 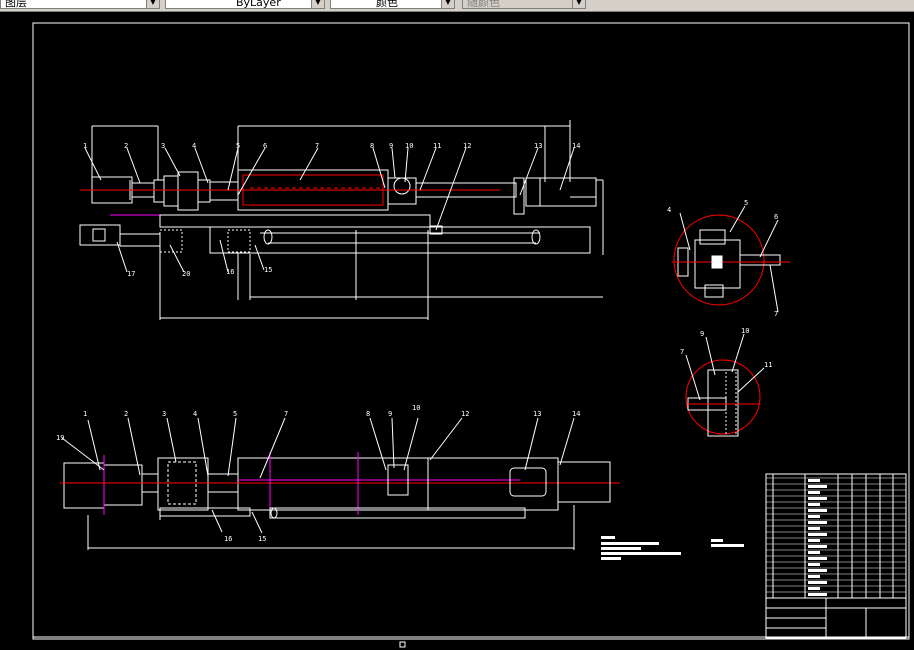 What do you see at coordinates (131, 274) in the screenshot?
I see `callout-label: 17` at bounding box center [131, 274].